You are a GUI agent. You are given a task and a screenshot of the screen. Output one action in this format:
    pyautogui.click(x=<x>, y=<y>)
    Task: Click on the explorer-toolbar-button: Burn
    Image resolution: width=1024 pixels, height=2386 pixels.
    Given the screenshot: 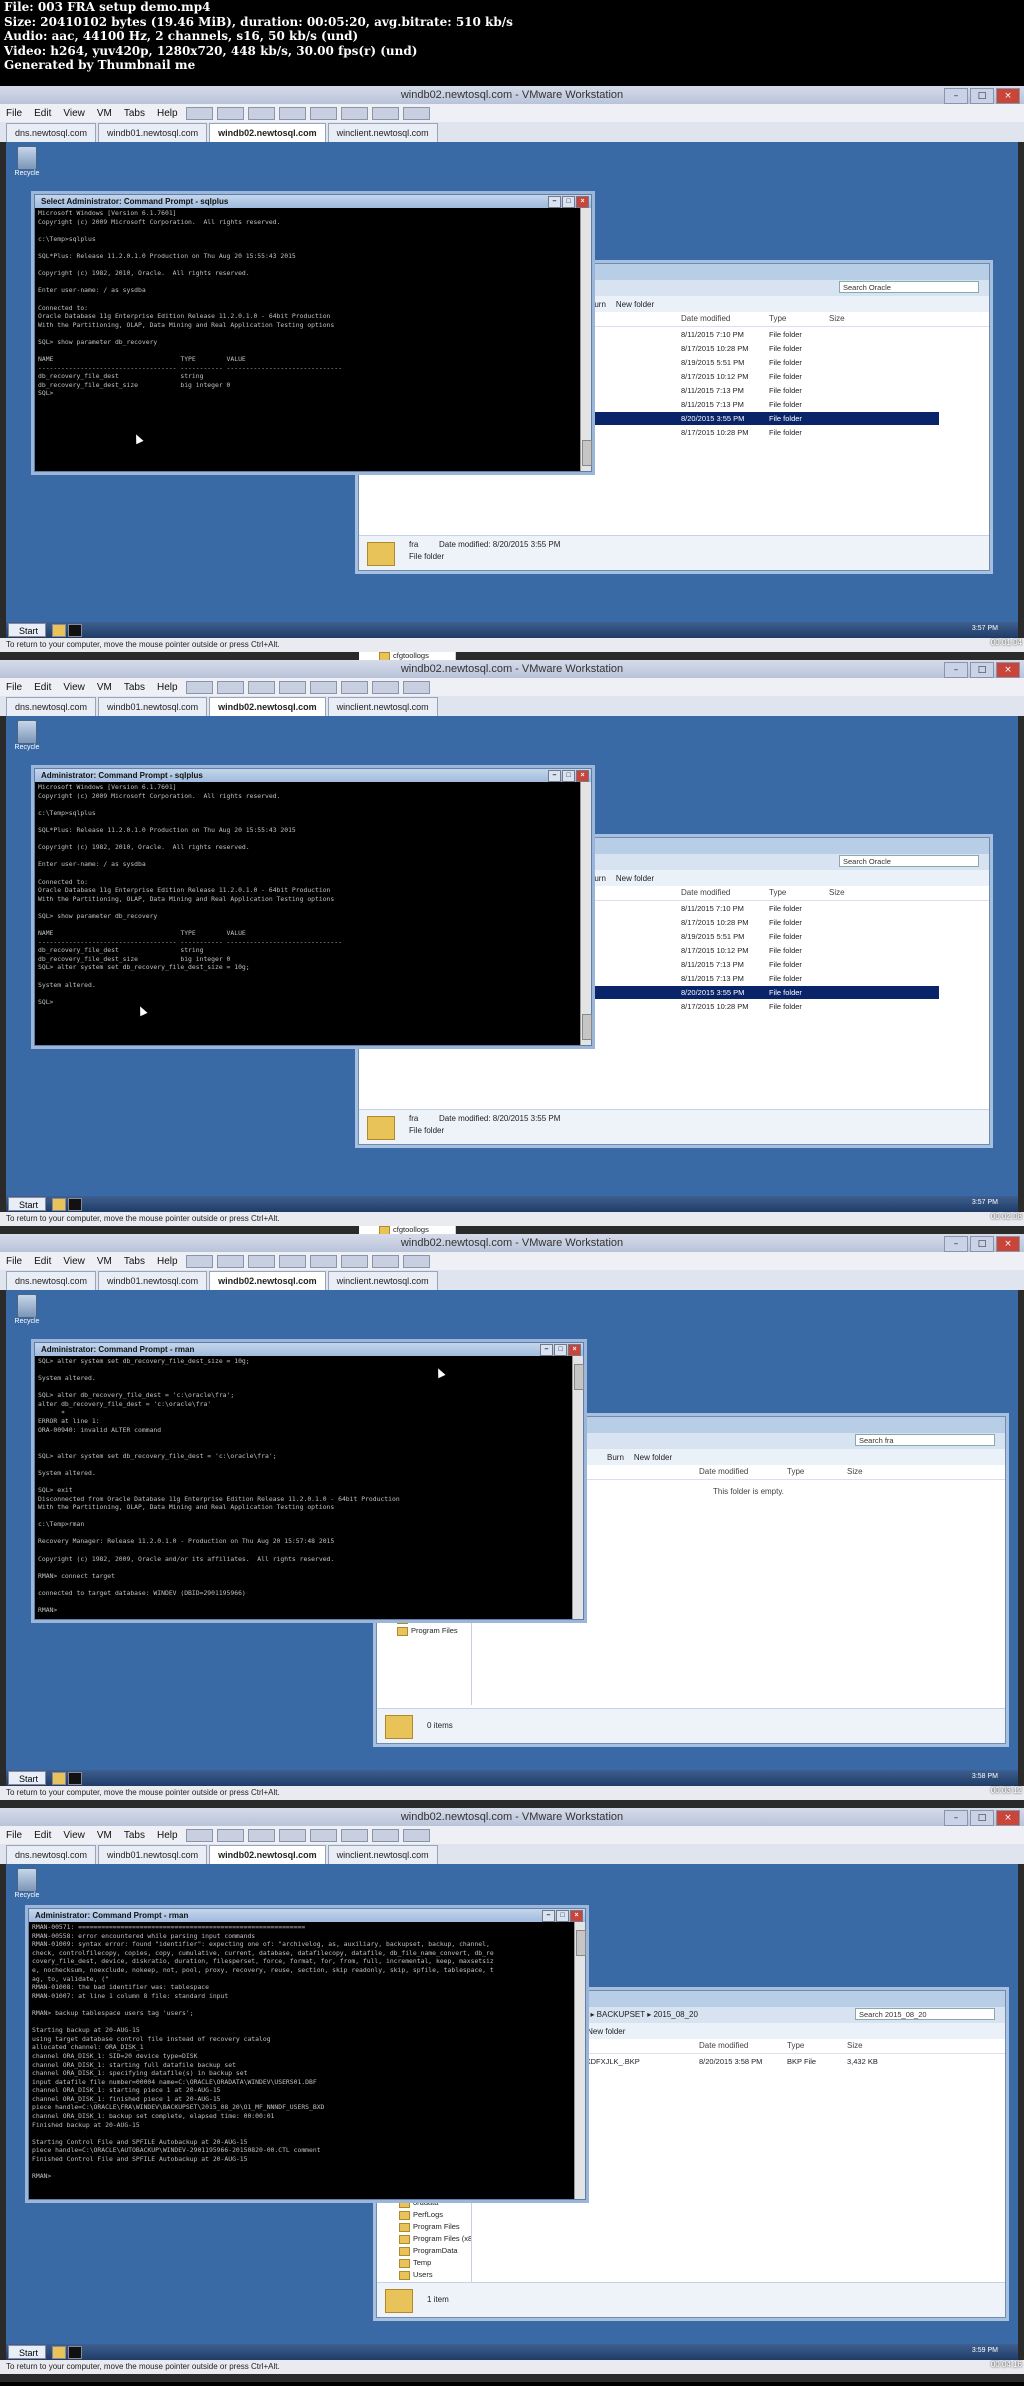 What is the action you would take?
    pyautogui.click(x=615, y=1457)
    